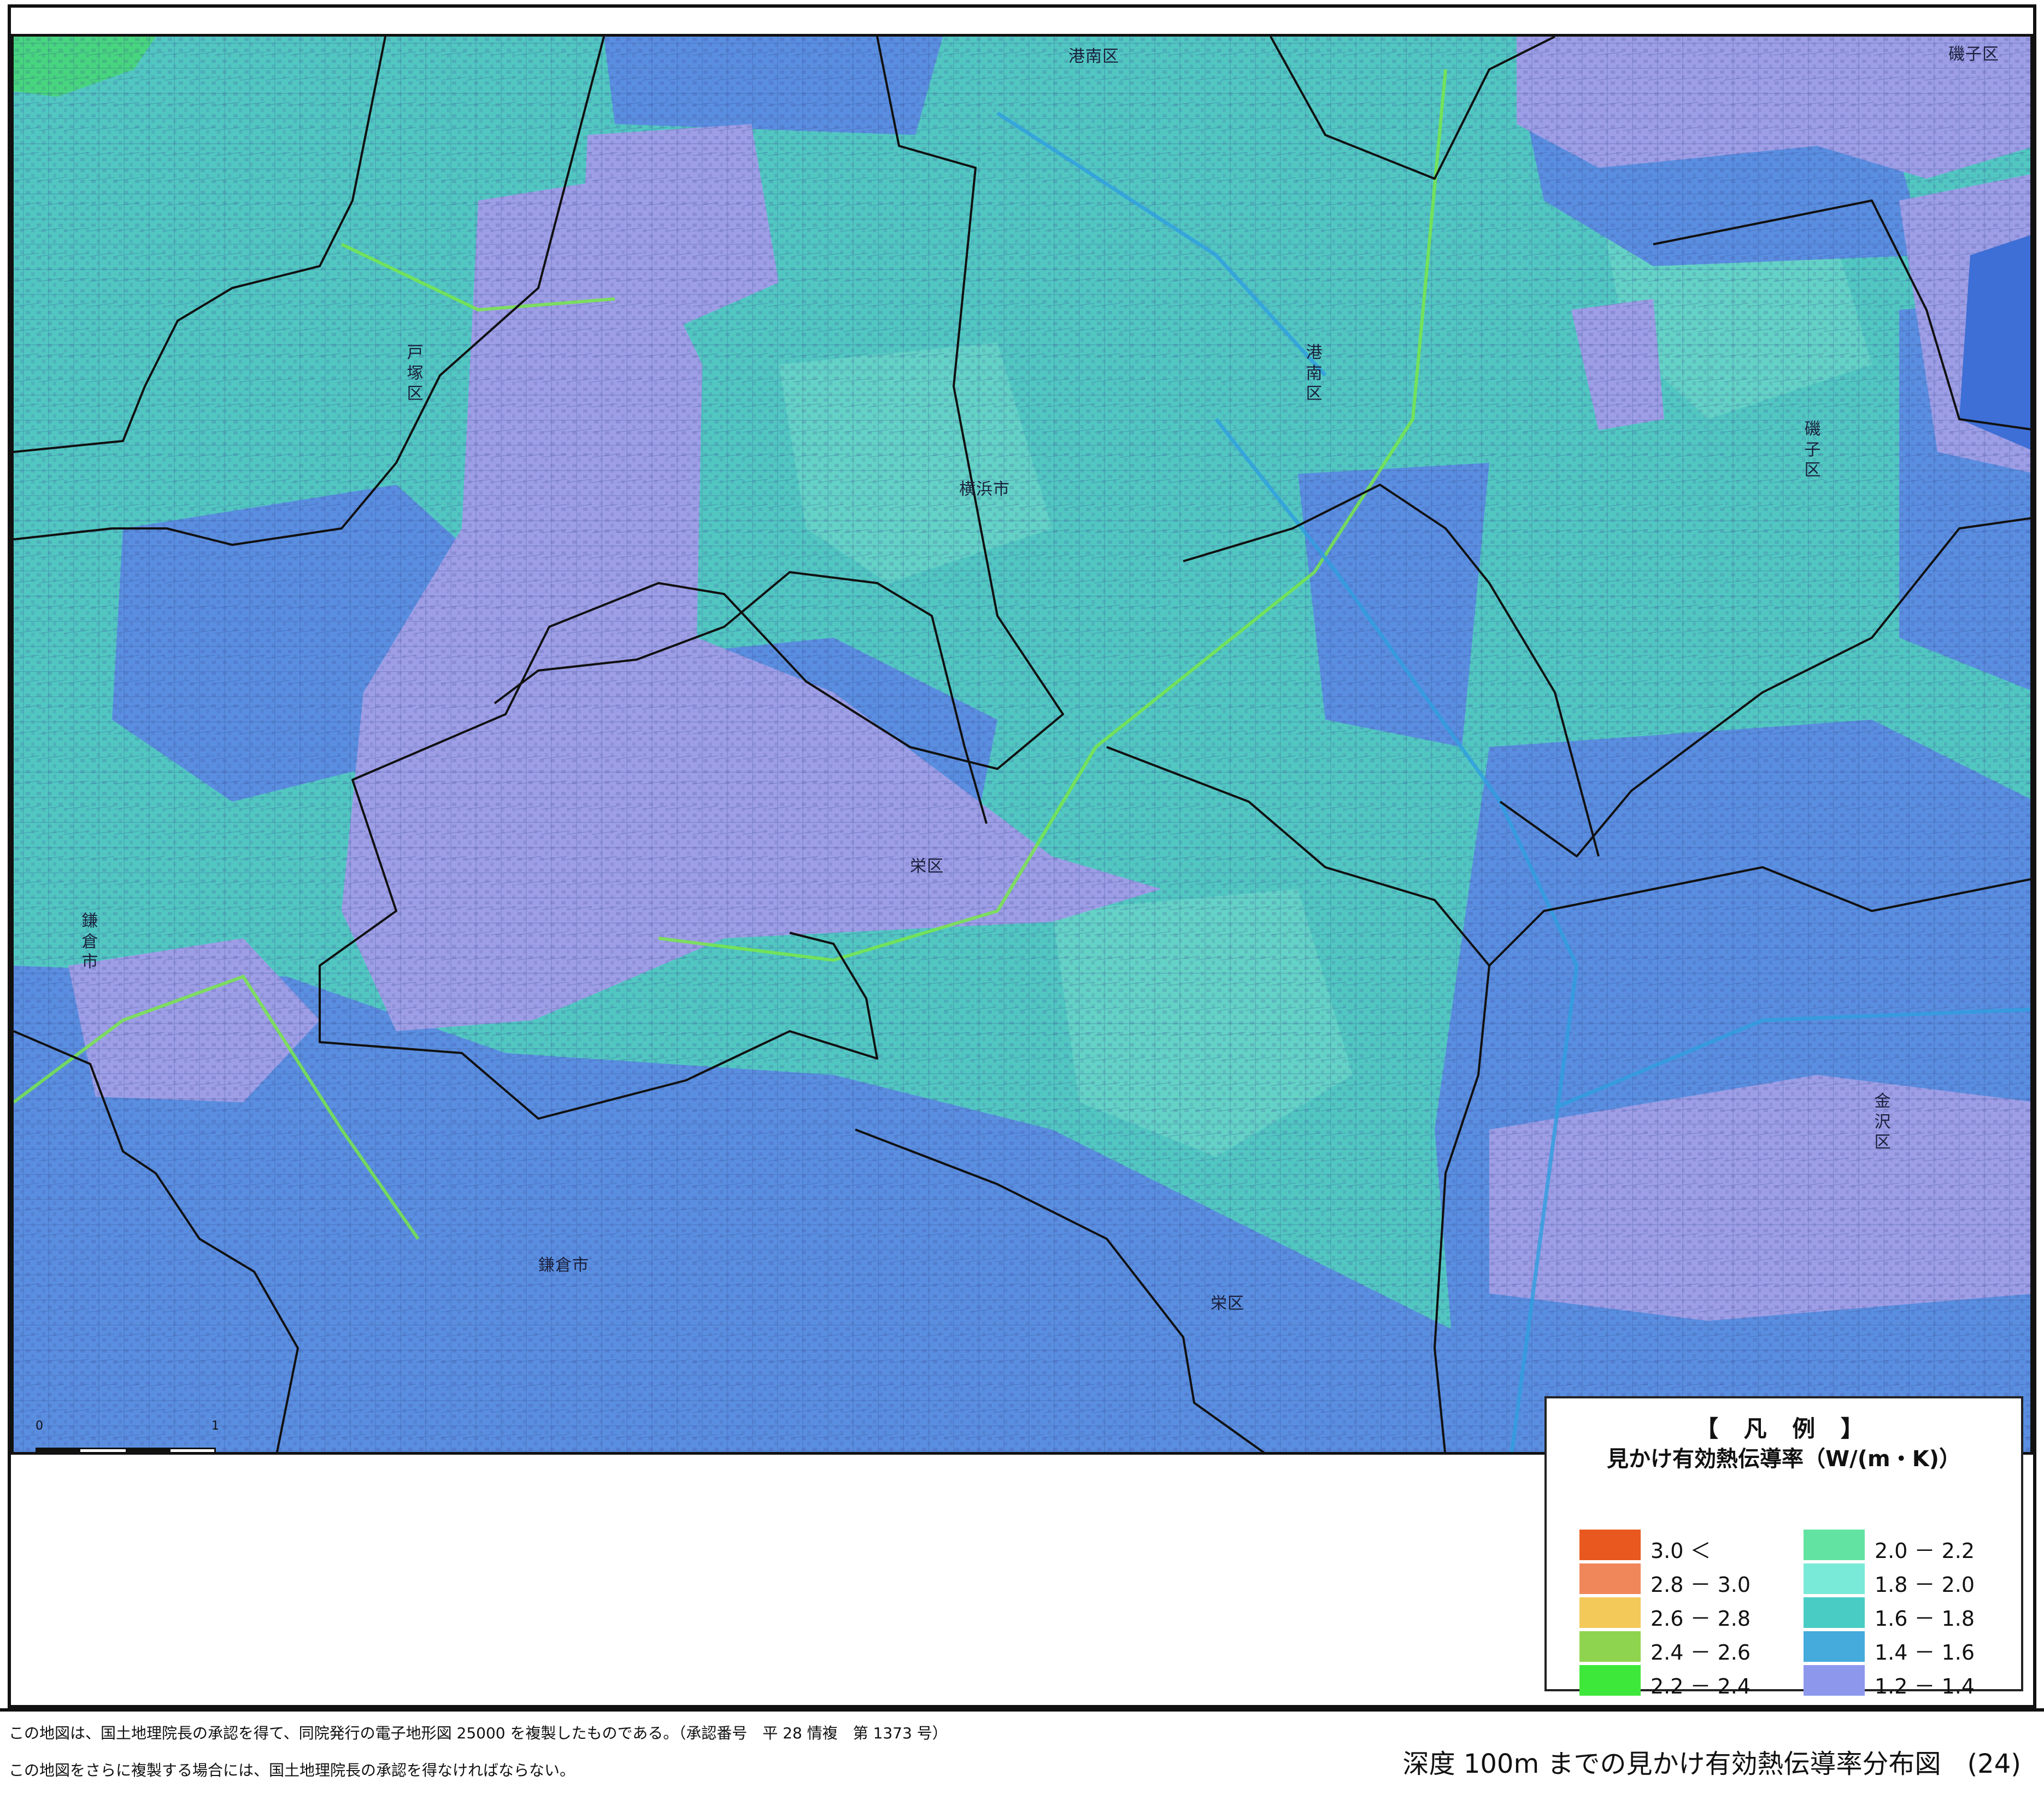  Describe the element at coordinates (927, 866) in the screenshot. I see `label-sakae-ward-mid: 栄区` at that location.